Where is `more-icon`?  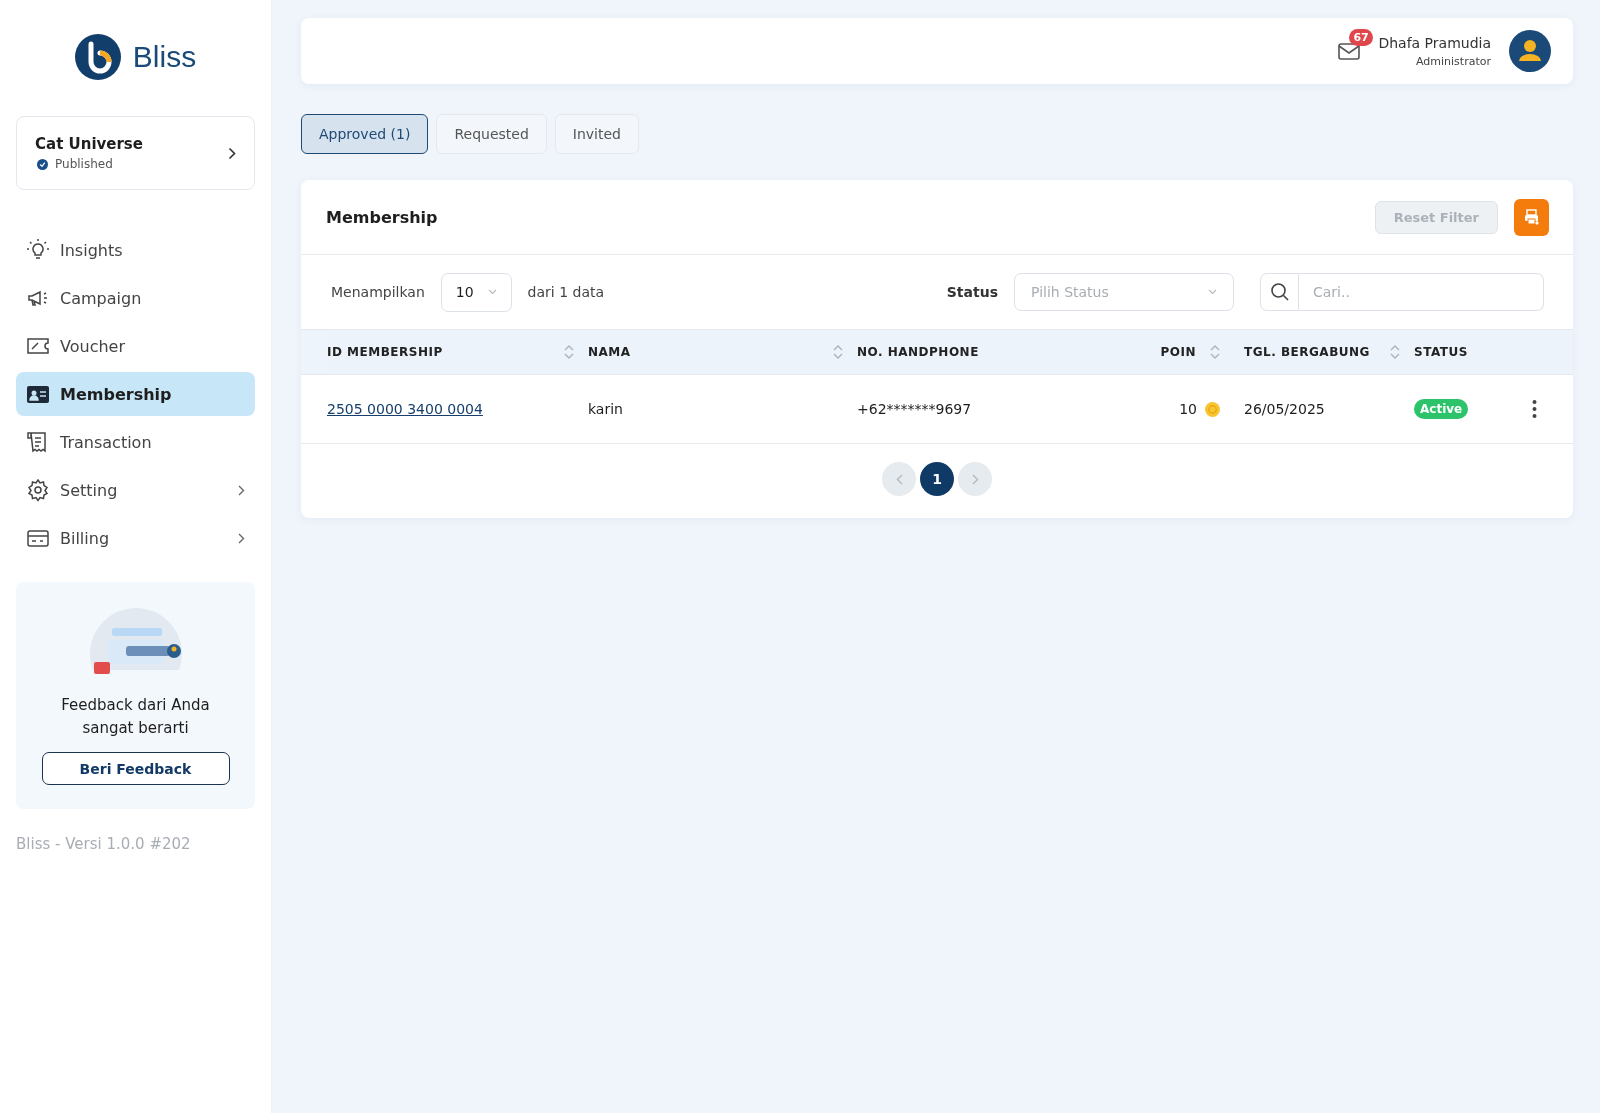 more-icon is located at coordinates (1534, 409).